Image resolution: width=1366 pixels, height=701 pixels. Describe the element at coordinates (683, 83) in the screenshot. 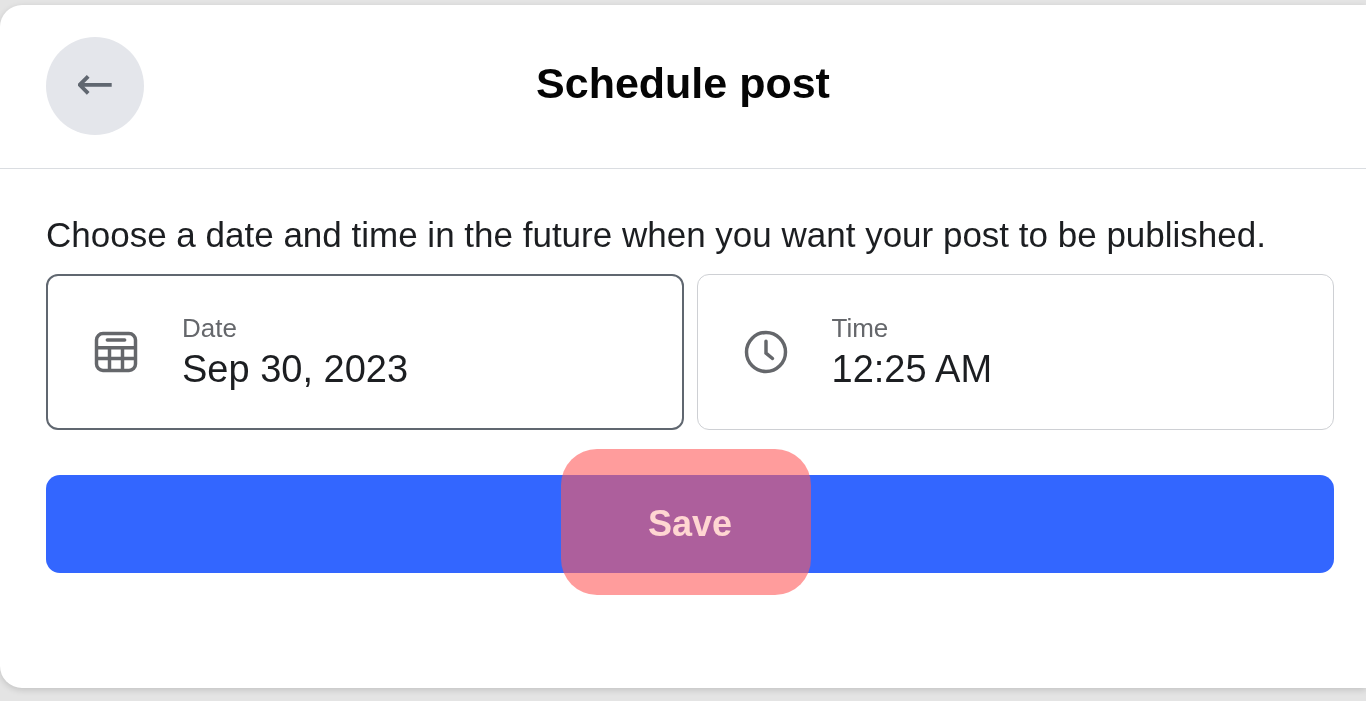

I see `dialog-title: Schedule post` at that location.